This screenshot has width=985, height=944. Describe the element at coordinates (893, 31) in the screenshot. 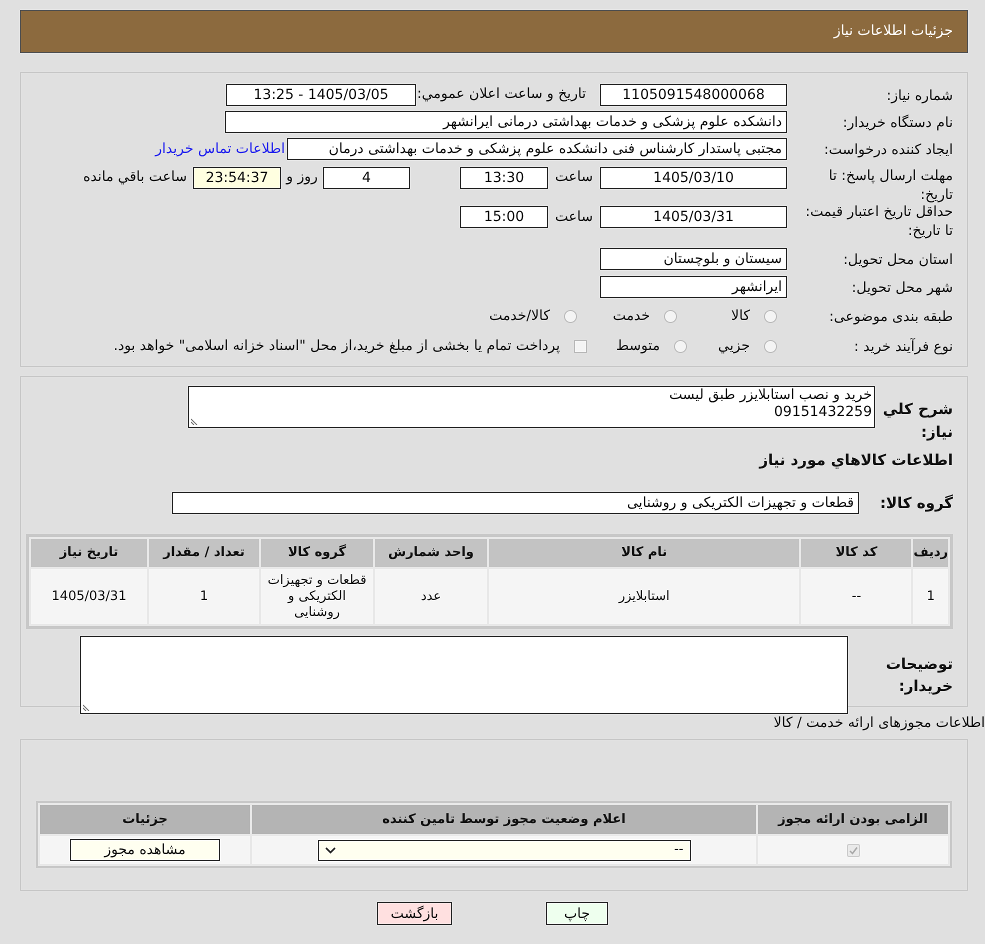

I see `page-title: جزئیات اطلاعات نیاز` at that location.